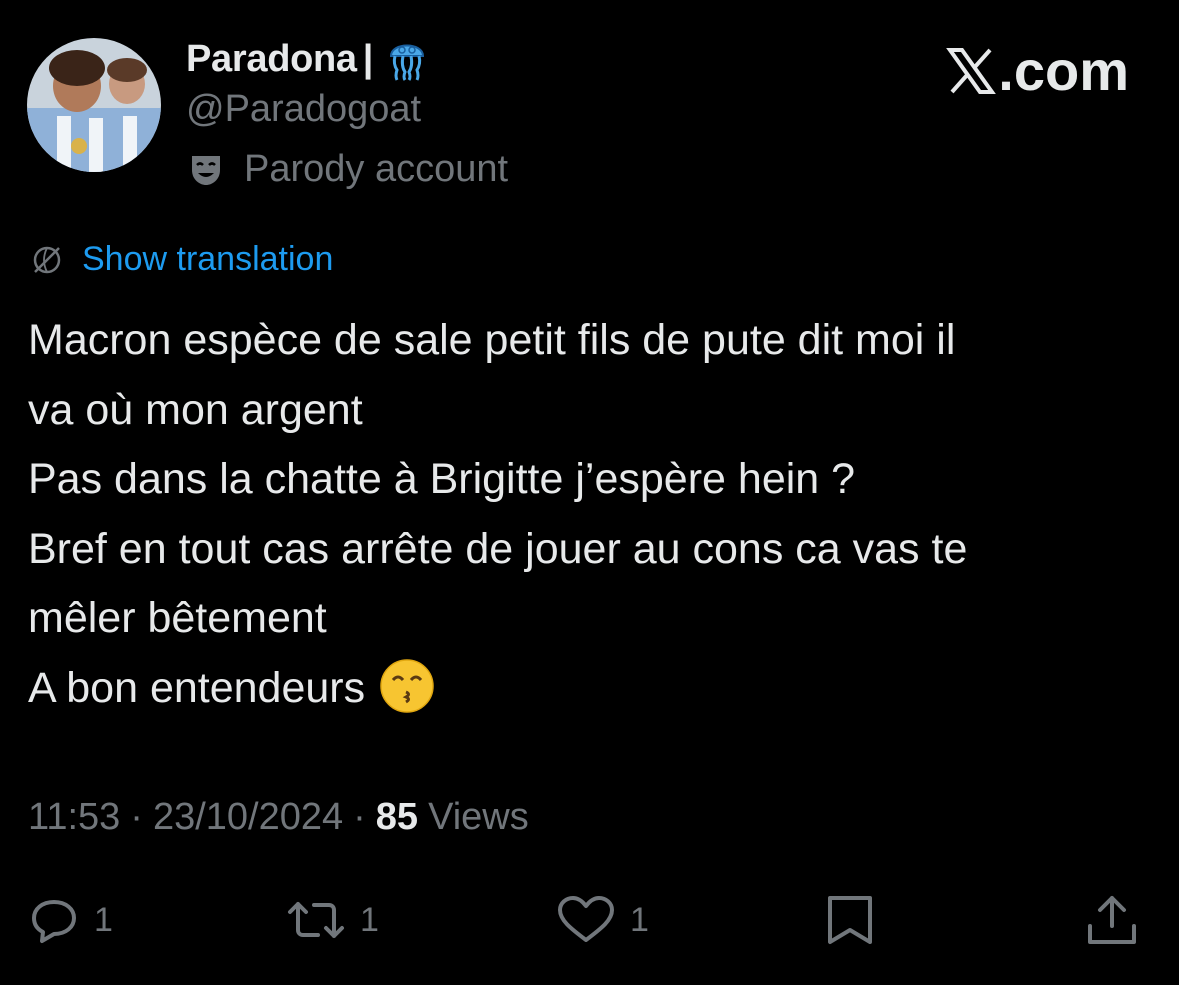 The image size is (1179, 985). I want to click on bookmark-icon, so click(850, 920).